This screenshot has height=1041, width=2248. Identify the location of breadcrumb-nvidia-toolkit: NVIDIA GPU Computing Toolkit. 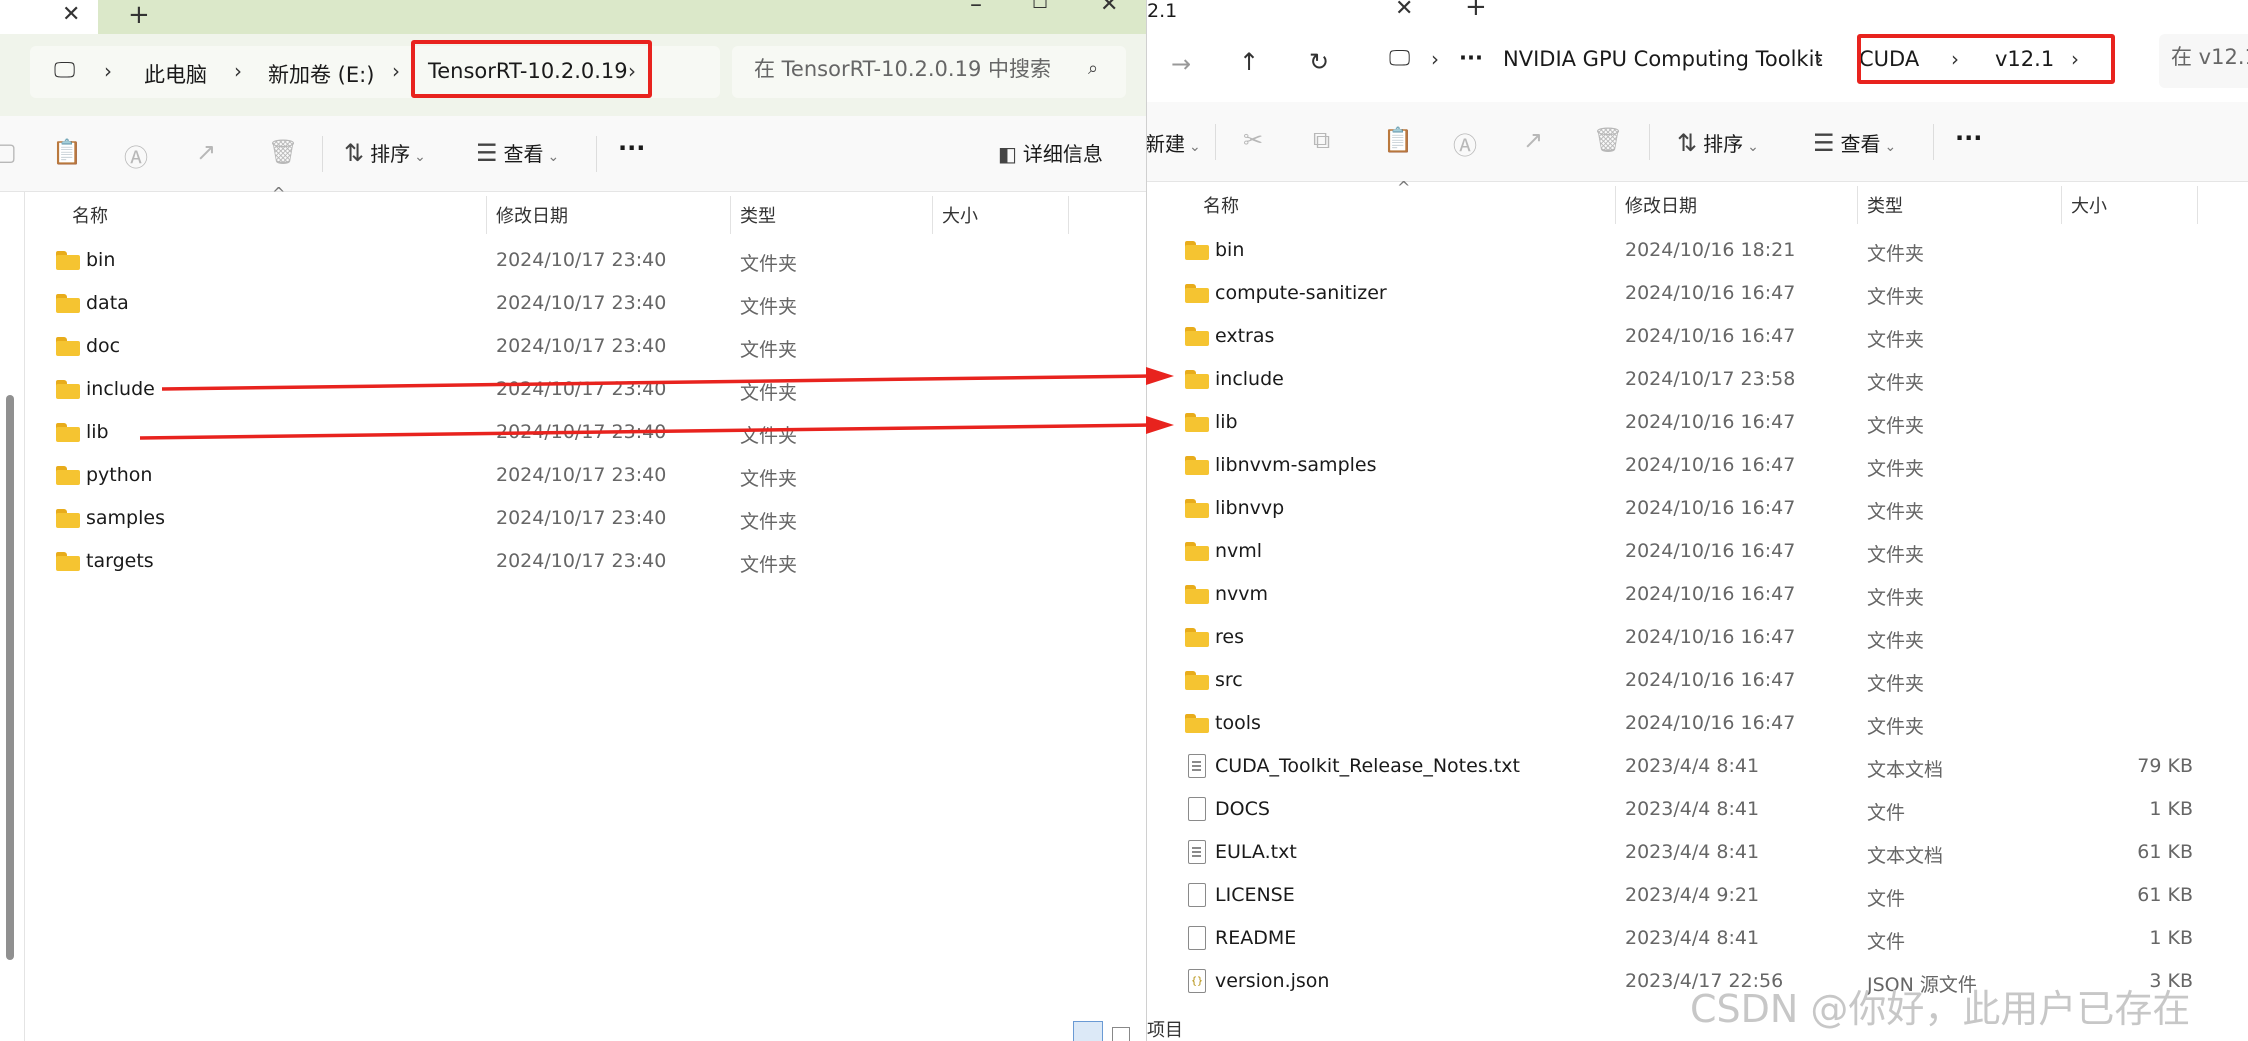
(1663, 59).